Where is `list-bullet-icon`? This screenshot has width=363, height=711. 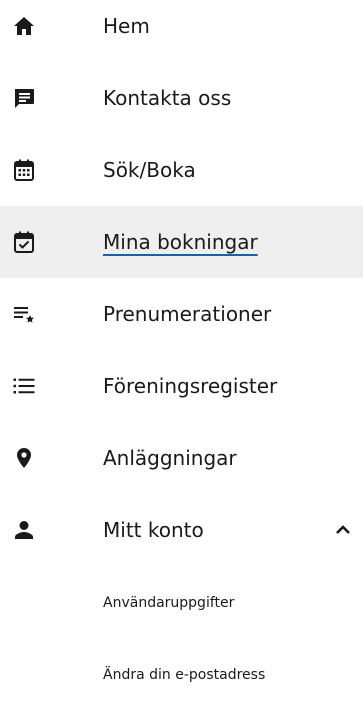 list-bullet-icon is located at coordinates (24, 386).